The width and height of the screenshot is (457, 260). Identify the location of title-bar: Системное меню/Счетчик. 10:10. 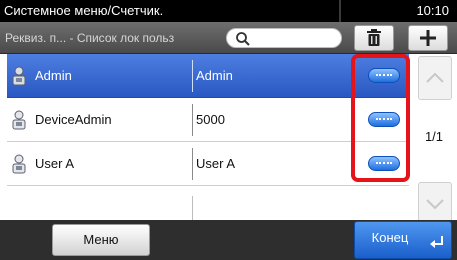
(228, 11).